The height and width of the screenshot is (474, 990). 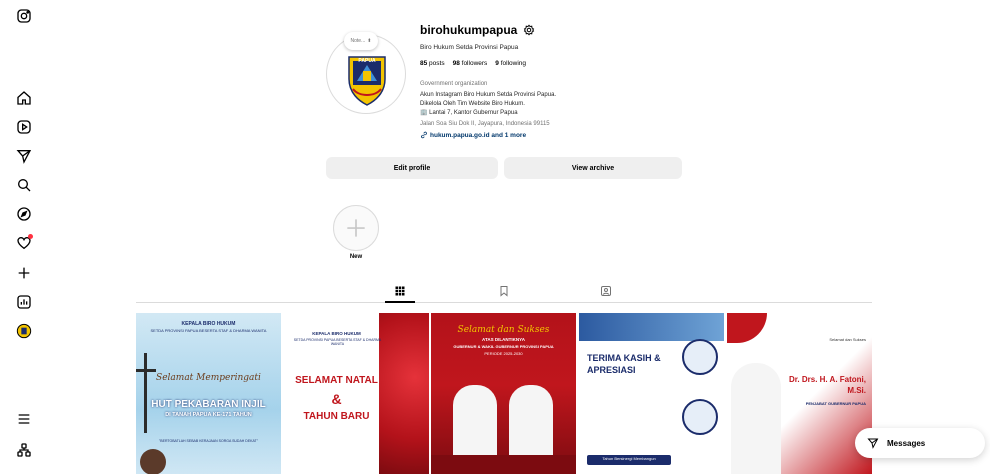 I want to click on left-nav-rail, so click(x=24, y=237).